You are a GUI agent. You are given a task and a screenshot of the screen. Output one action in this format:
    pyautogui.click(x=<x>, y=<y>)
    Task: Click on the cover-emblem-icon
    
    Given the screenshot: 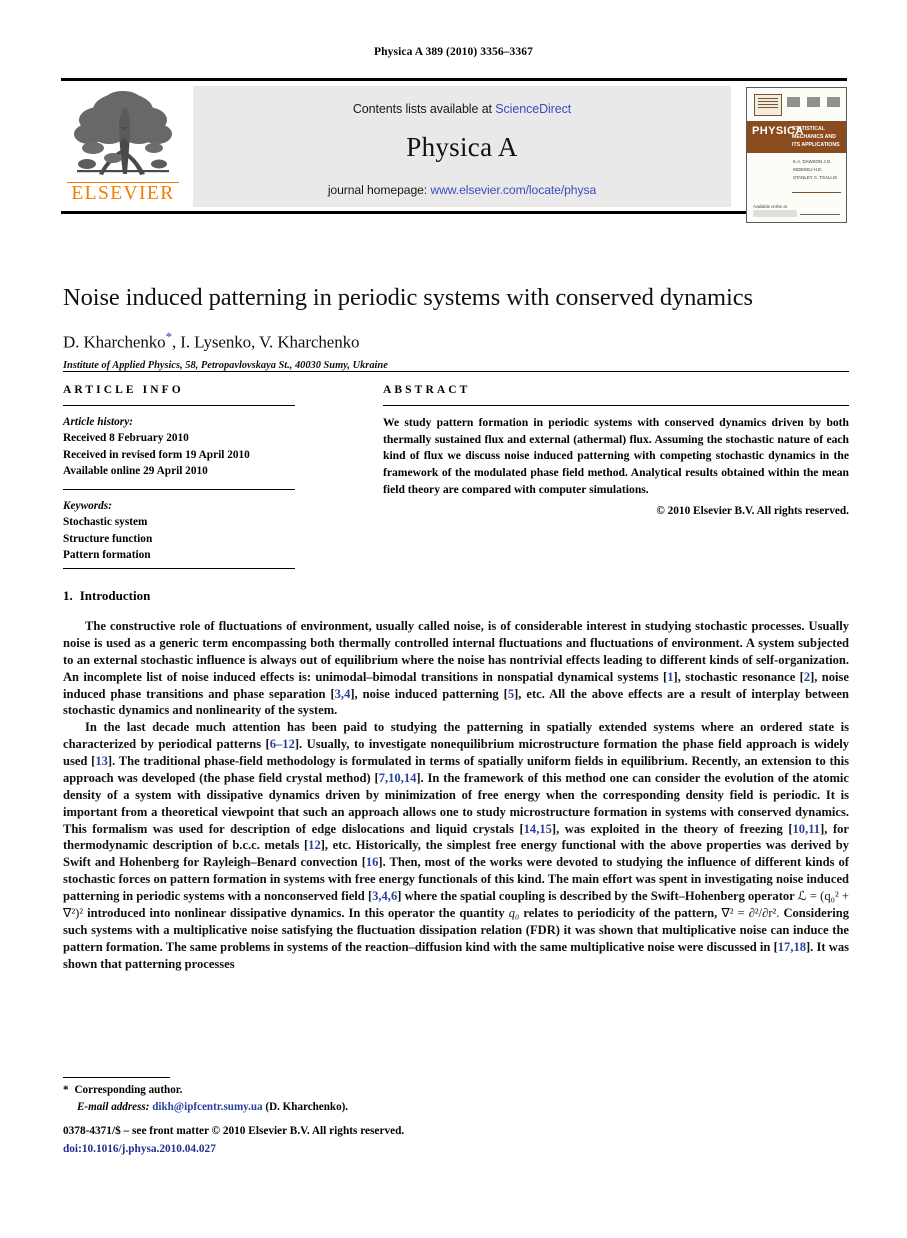 What is the action you would take?
    pyautogui.click(x=768, y=105)
    